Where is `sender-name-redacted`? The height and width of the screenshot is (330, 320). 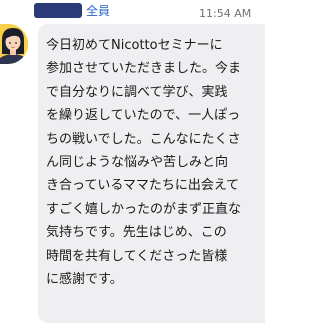
sender-name-redacted is located at coordinates (58, 10).